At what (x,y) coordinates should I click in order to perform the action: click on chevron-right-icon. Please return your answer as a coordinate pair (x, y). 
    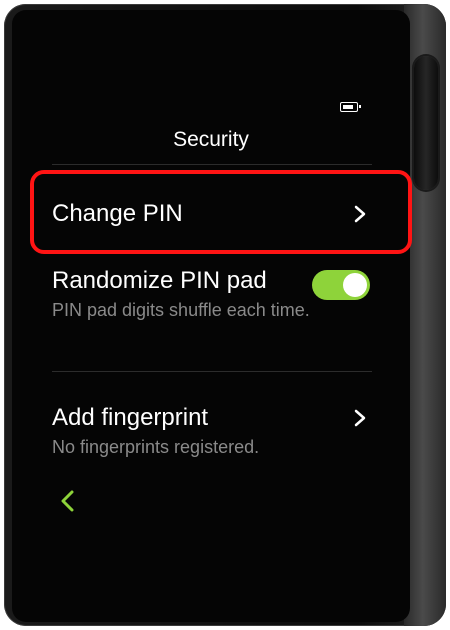
    Looking at the image, I should click on (360, 418).